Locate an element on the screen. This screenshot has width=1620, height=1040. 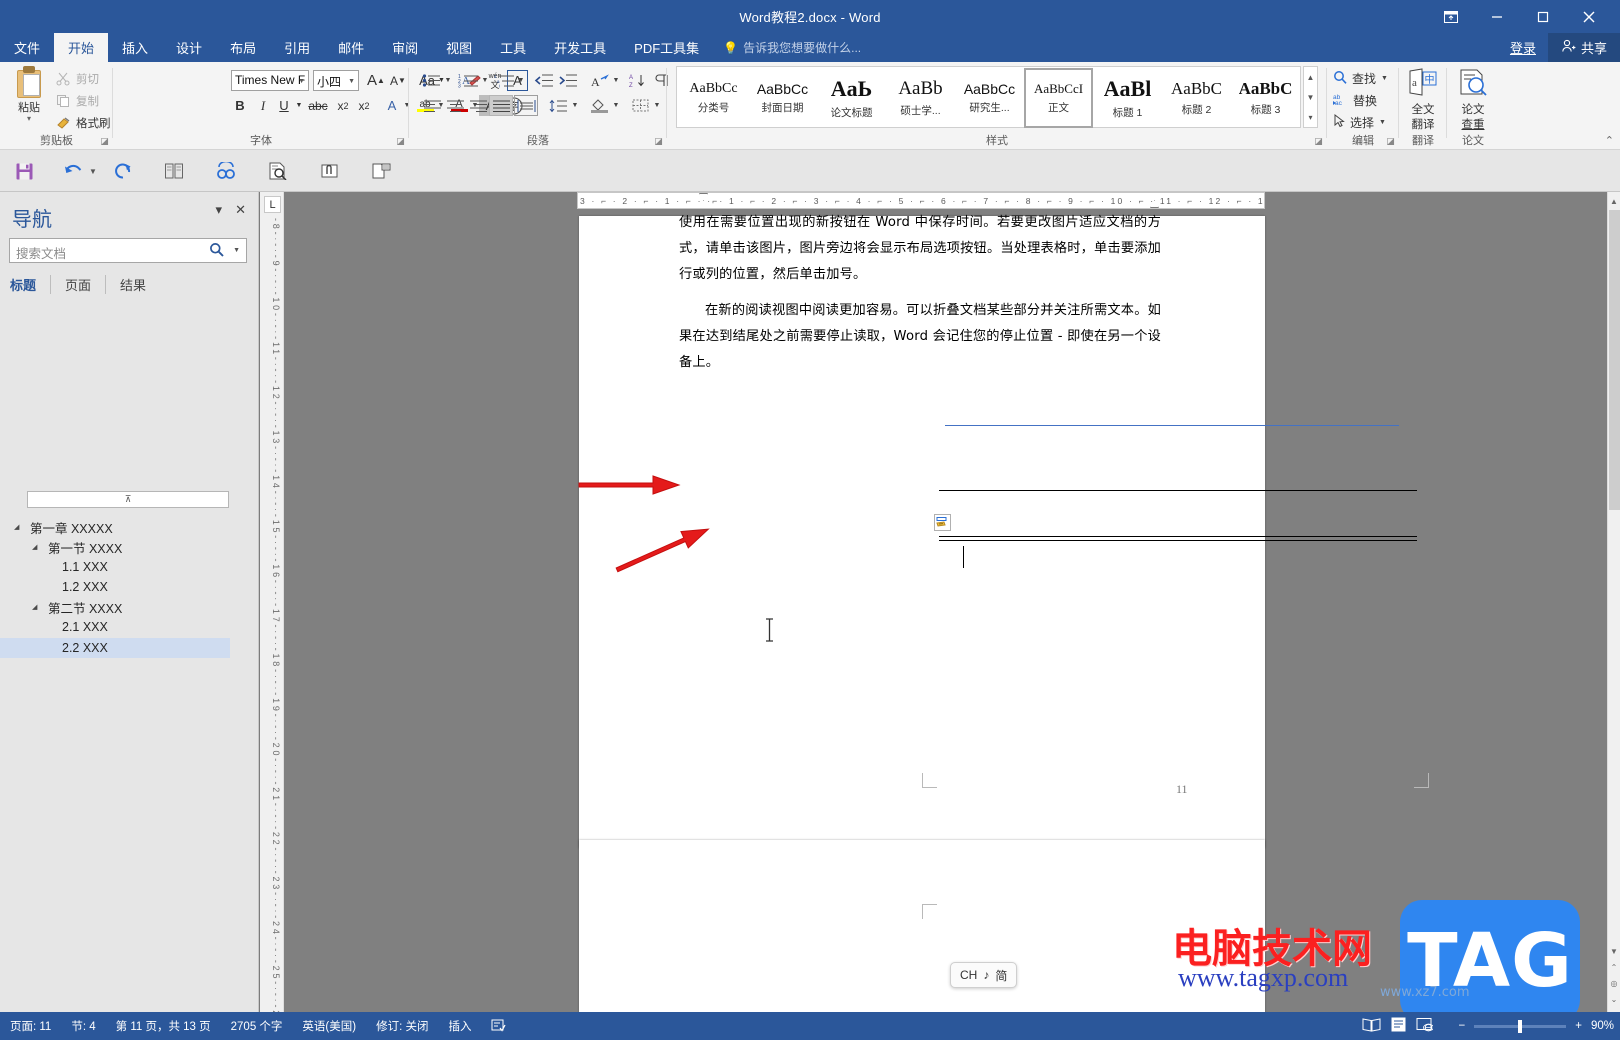
navigation-dropdown-icon: ▾ is located at coordinates (218, 210).